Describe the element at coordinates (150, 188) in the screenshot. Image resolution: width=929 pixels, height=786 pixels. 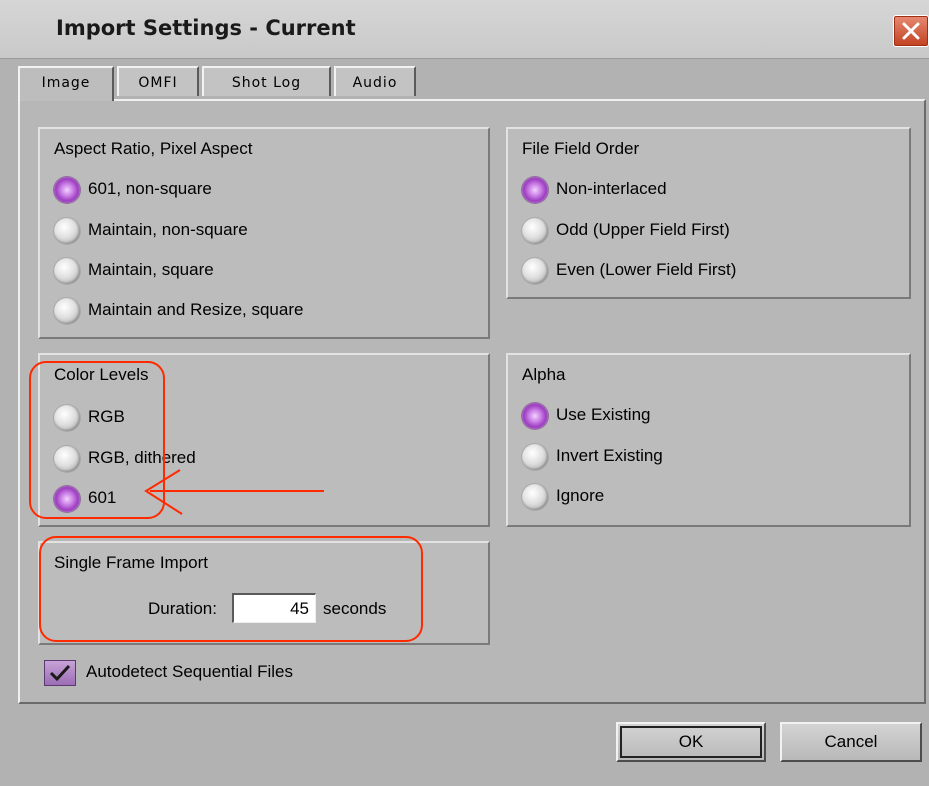
I see `radio-label: 601, non-square` at that location.